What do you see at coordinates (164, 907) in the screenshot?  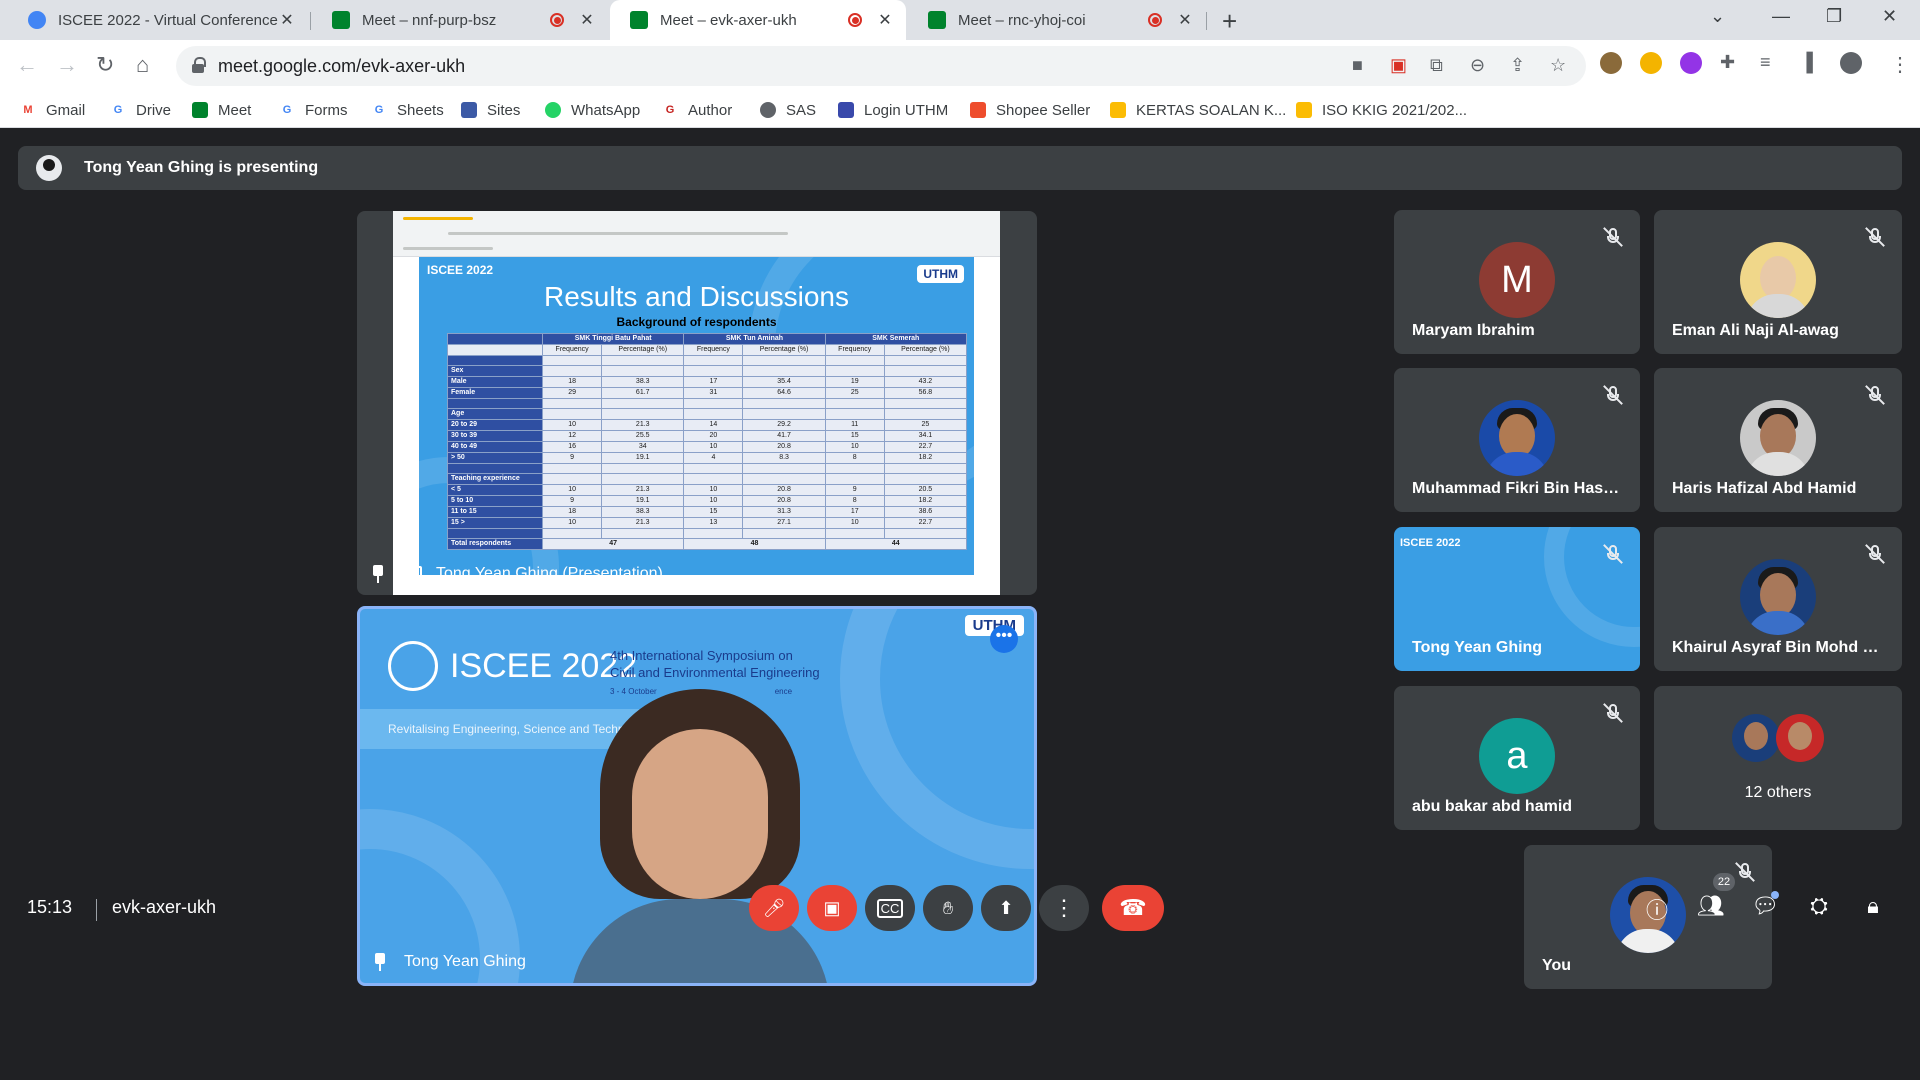 I see `meeting-code: evk-axer-ukh` at bounding box center [164, 907].